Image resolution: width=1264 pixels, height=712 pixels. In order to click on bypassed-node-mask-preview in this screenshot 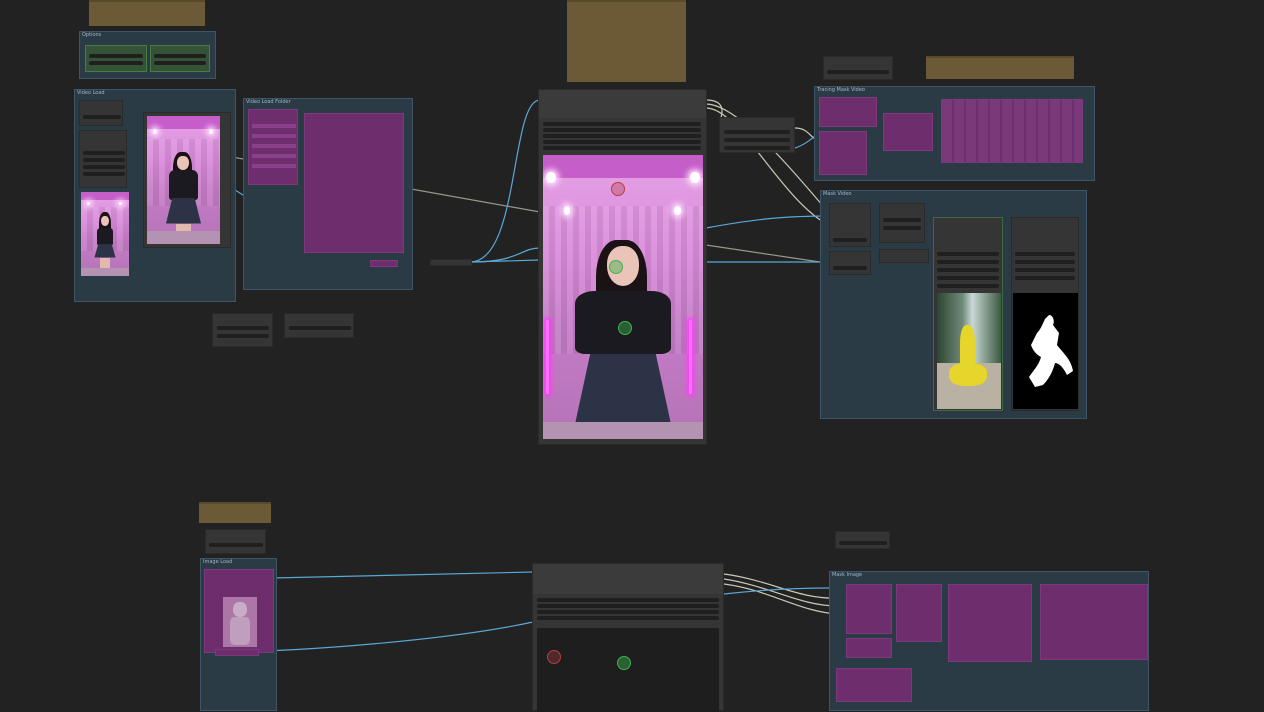, I will do `click(1094, 622)`.